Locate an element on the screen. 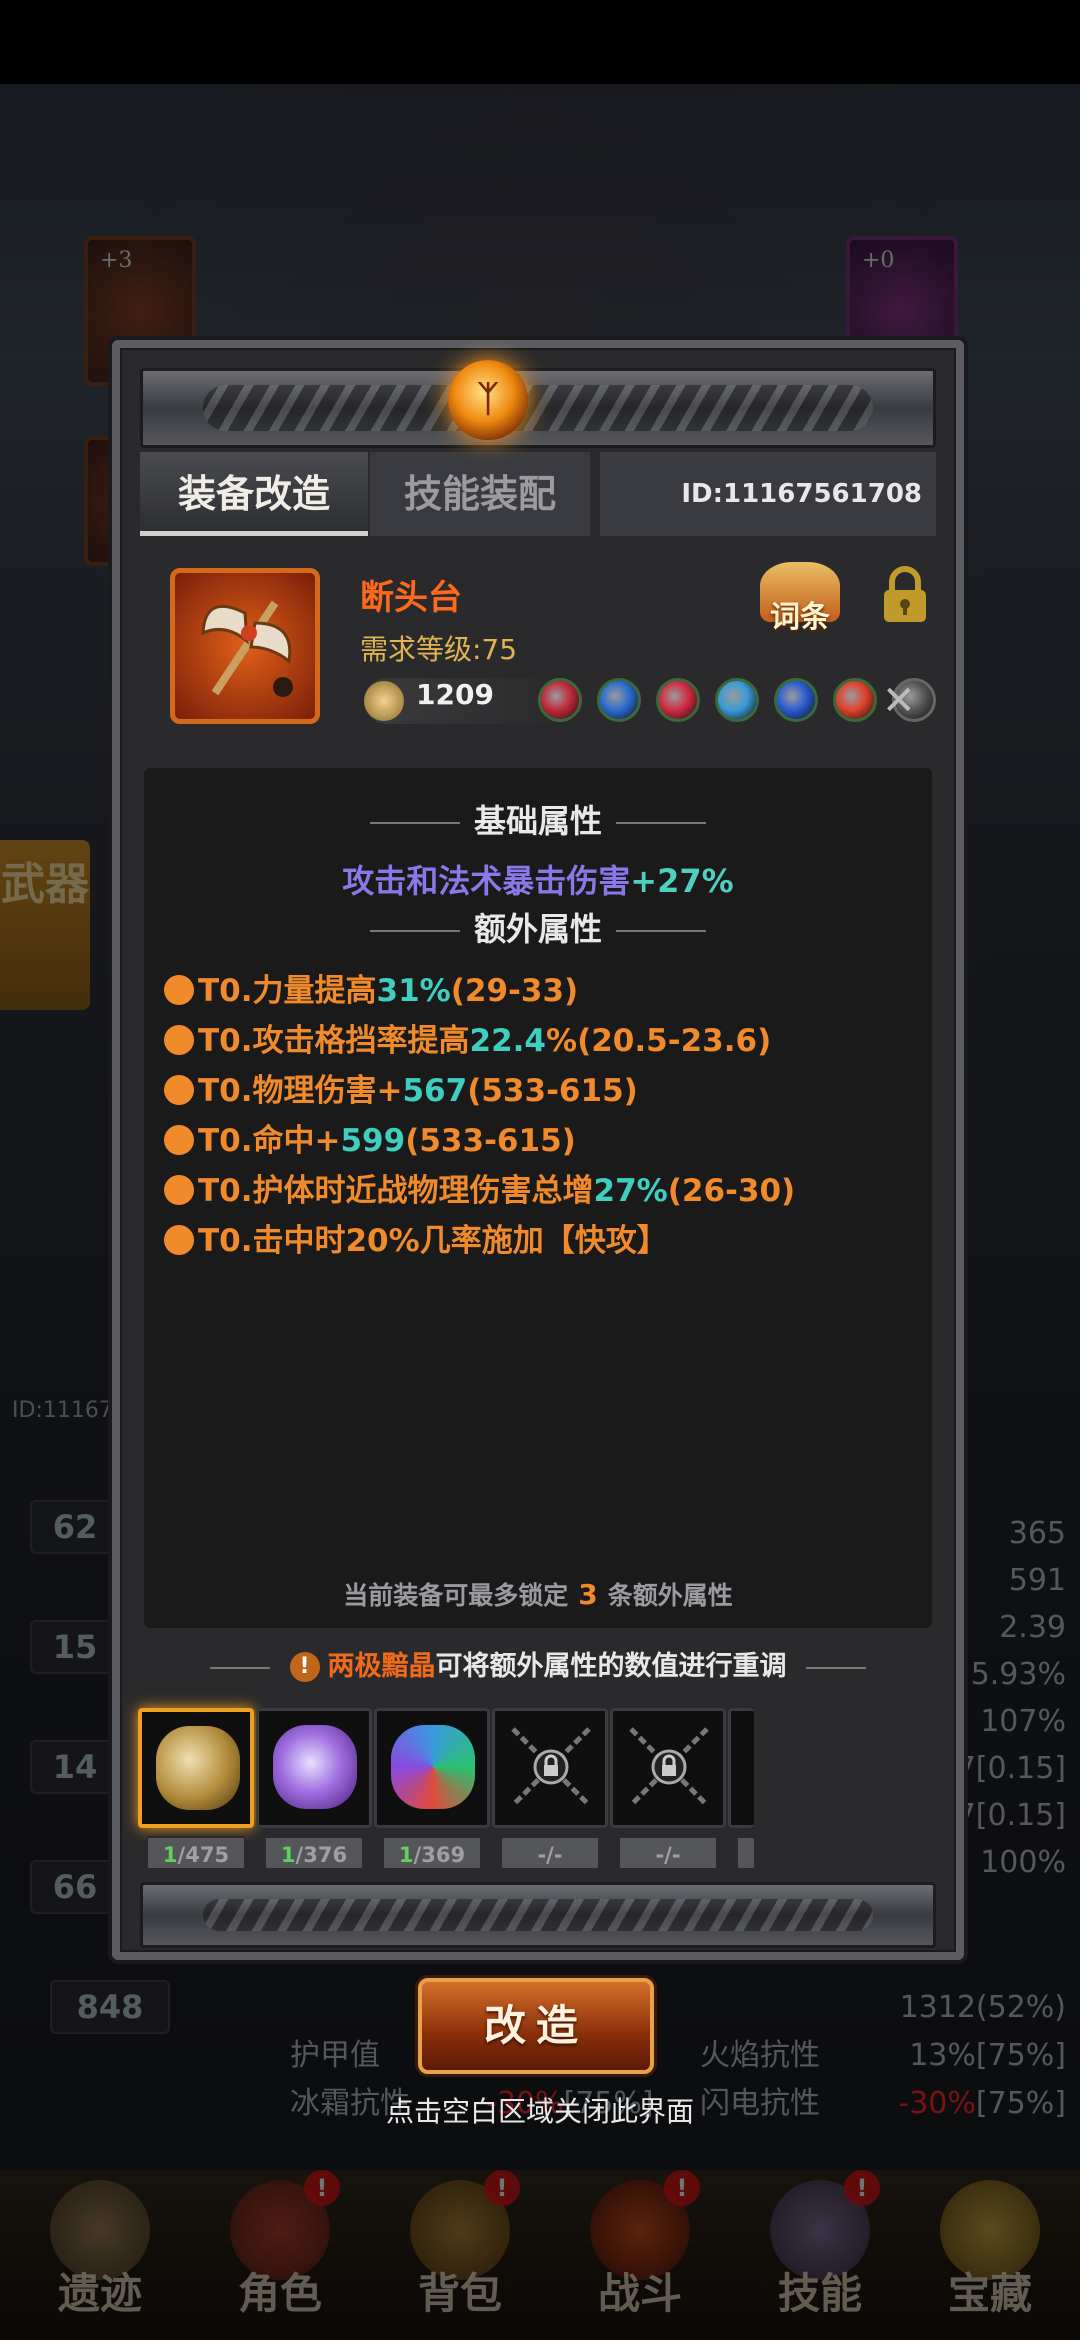 Image resolution: width=1080 pixels, height=2340 pixels. material-slot-purple is located at coordinates (314, 1768).